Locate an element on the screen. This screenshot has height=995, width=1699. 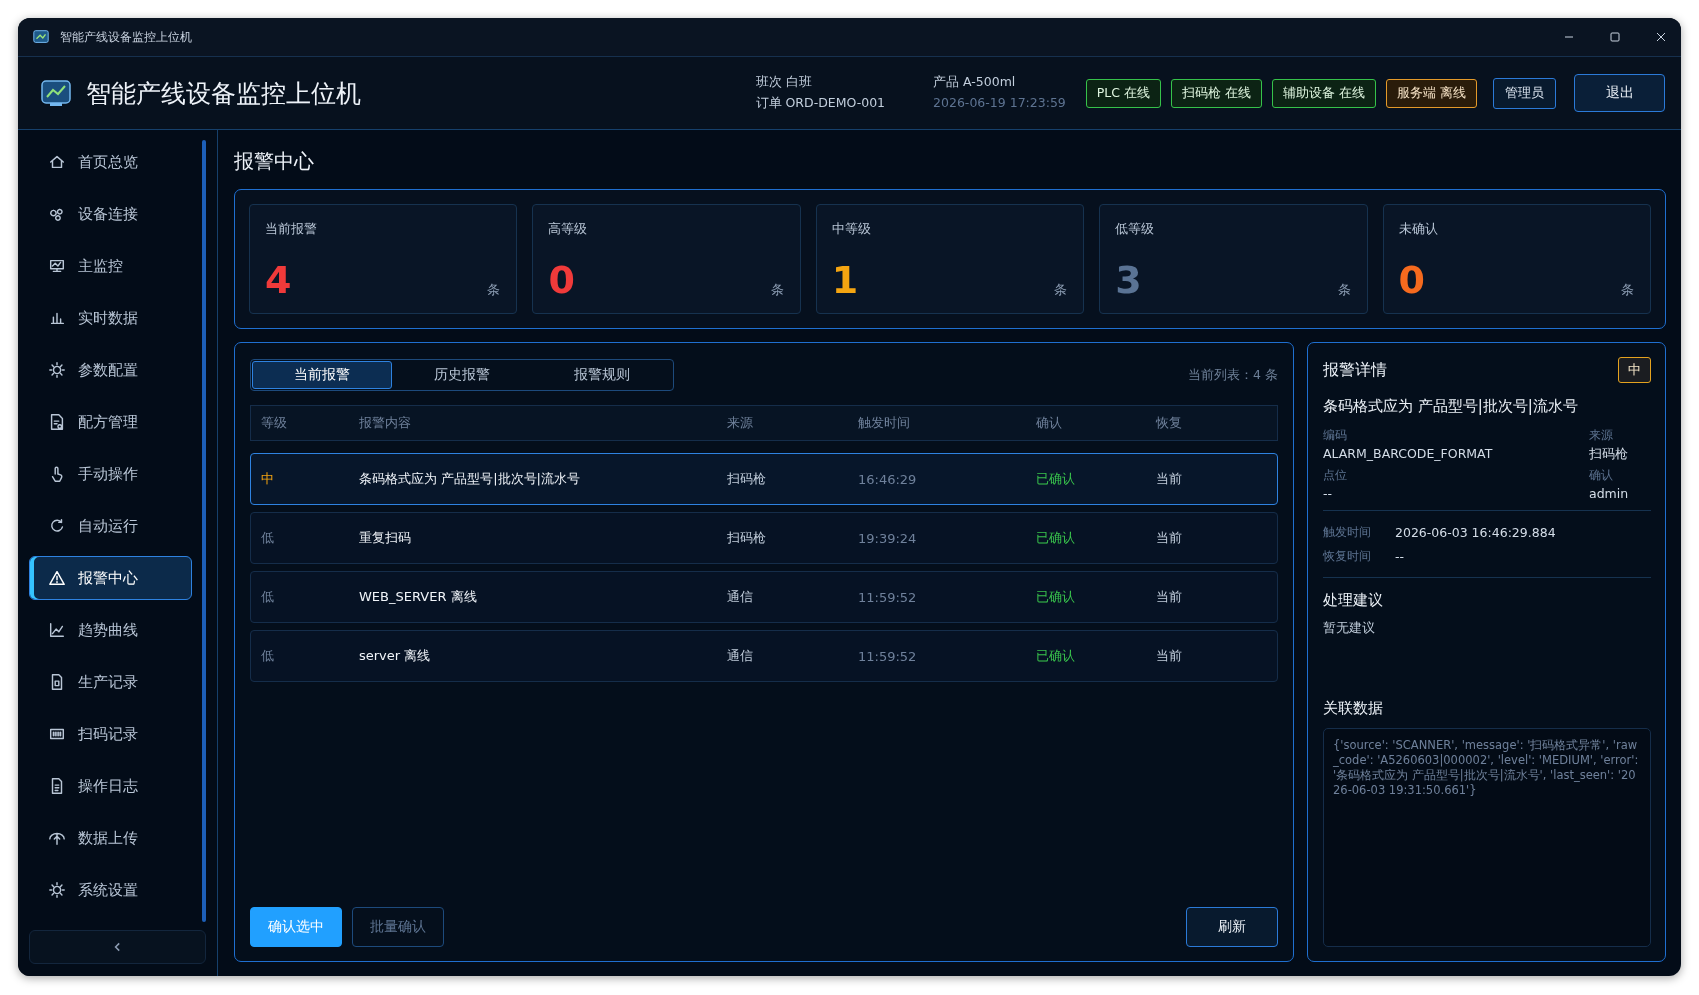
sidebar-item: 报警中心 is located at coordinates (110, 578).